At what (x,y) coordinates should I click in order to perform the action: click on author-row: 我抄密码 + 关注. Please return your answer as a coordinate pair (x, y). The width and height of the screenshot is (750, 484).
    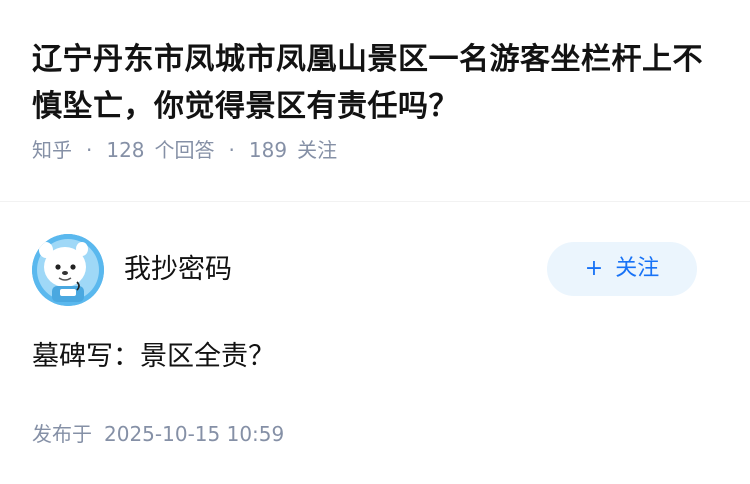
    Looking at the image, I should click on (375, 270).